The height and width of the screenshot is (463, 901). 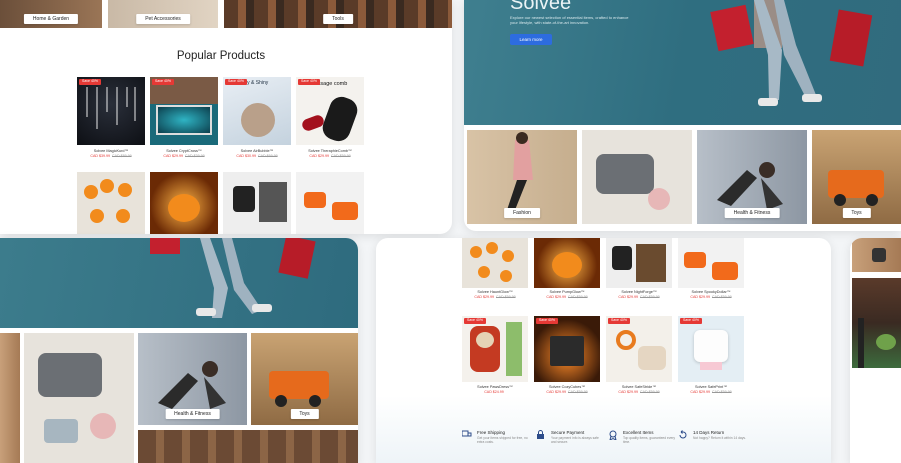 What do you see at coordinates (876, 323) in the screenshot?
I see `category-tile-garden` at bounding box center [876, 323].